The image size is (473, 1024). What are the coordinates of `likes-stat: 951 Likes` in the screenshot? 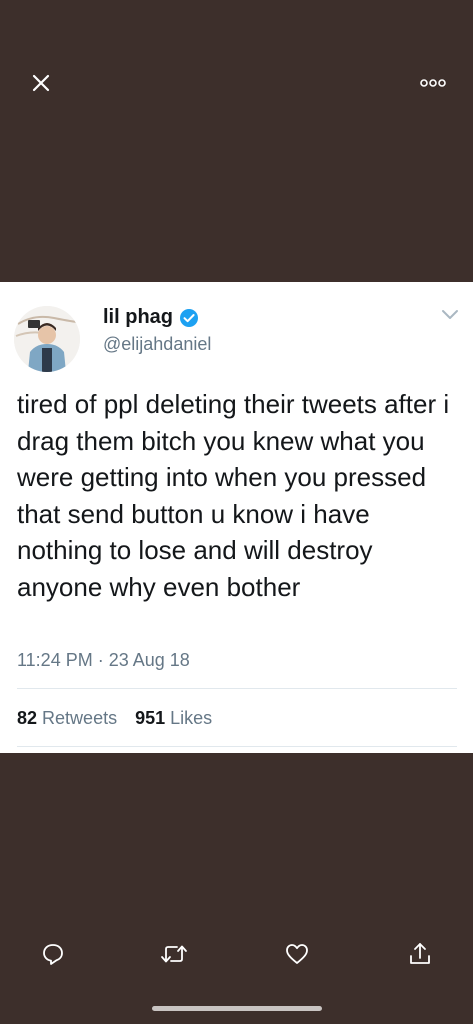 It's located at (173, 718).